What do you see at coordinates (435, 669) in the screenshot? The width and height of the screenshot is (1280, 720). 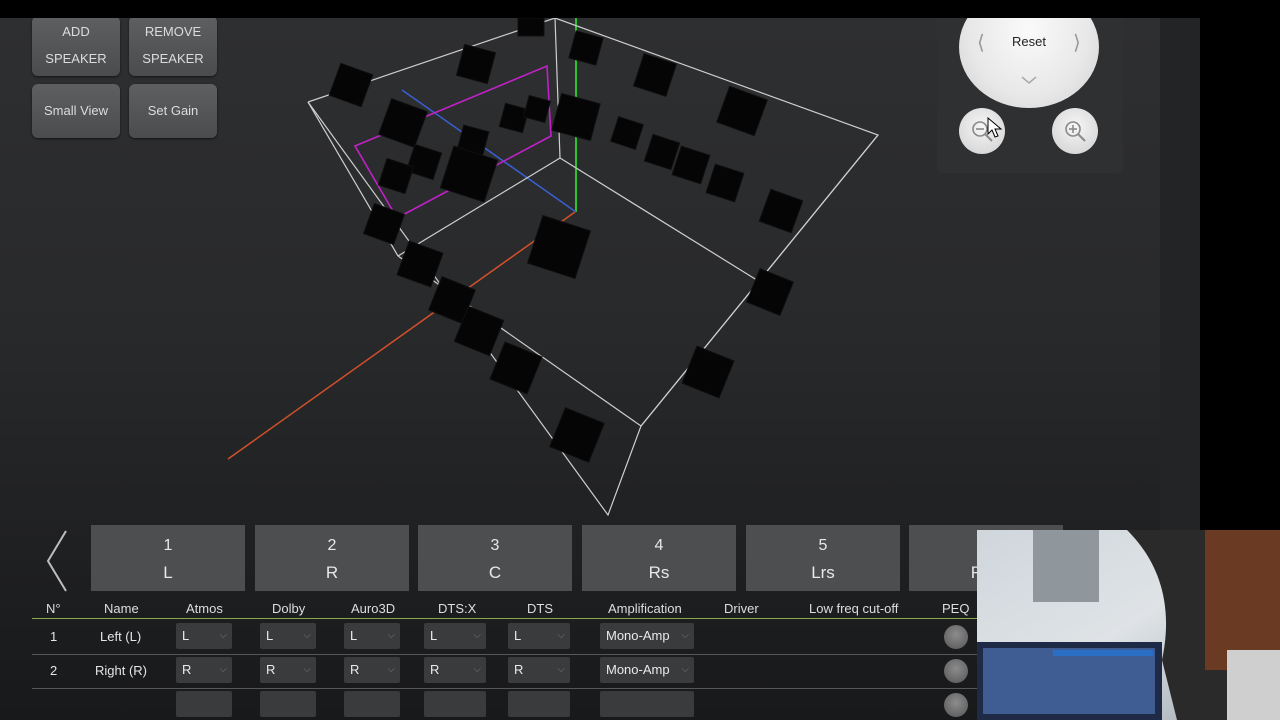 I see `dtsx-value: R` at bounding box center [435, 669].